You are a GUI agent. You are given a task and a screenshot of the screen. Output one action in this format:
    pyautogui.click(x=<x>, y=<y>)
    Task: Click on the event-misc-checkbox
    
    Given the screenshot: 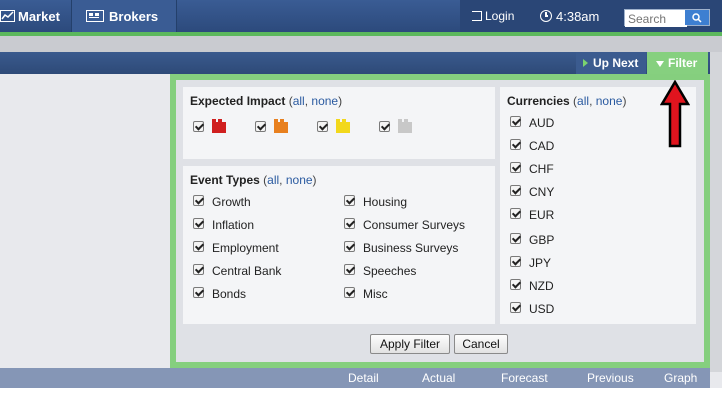 What is the action you would take?
    pyautogui.click(x=349, y=292)
    